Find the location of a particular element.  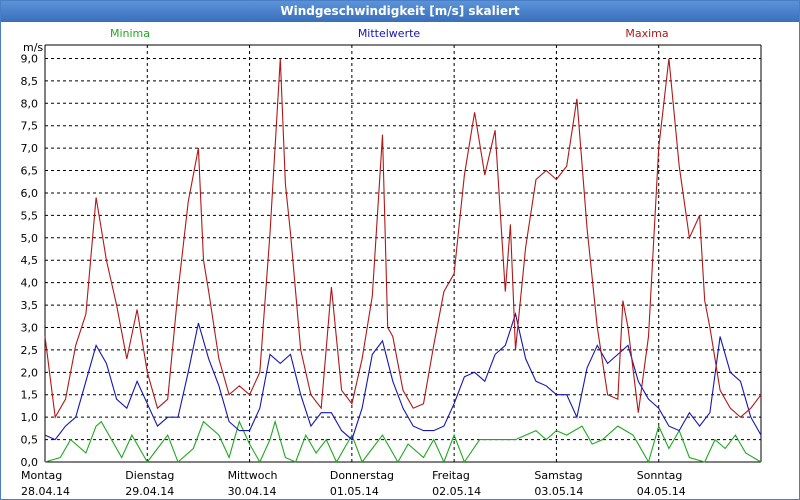

y-axis-label: m/s is located at coordinates (33, 47).